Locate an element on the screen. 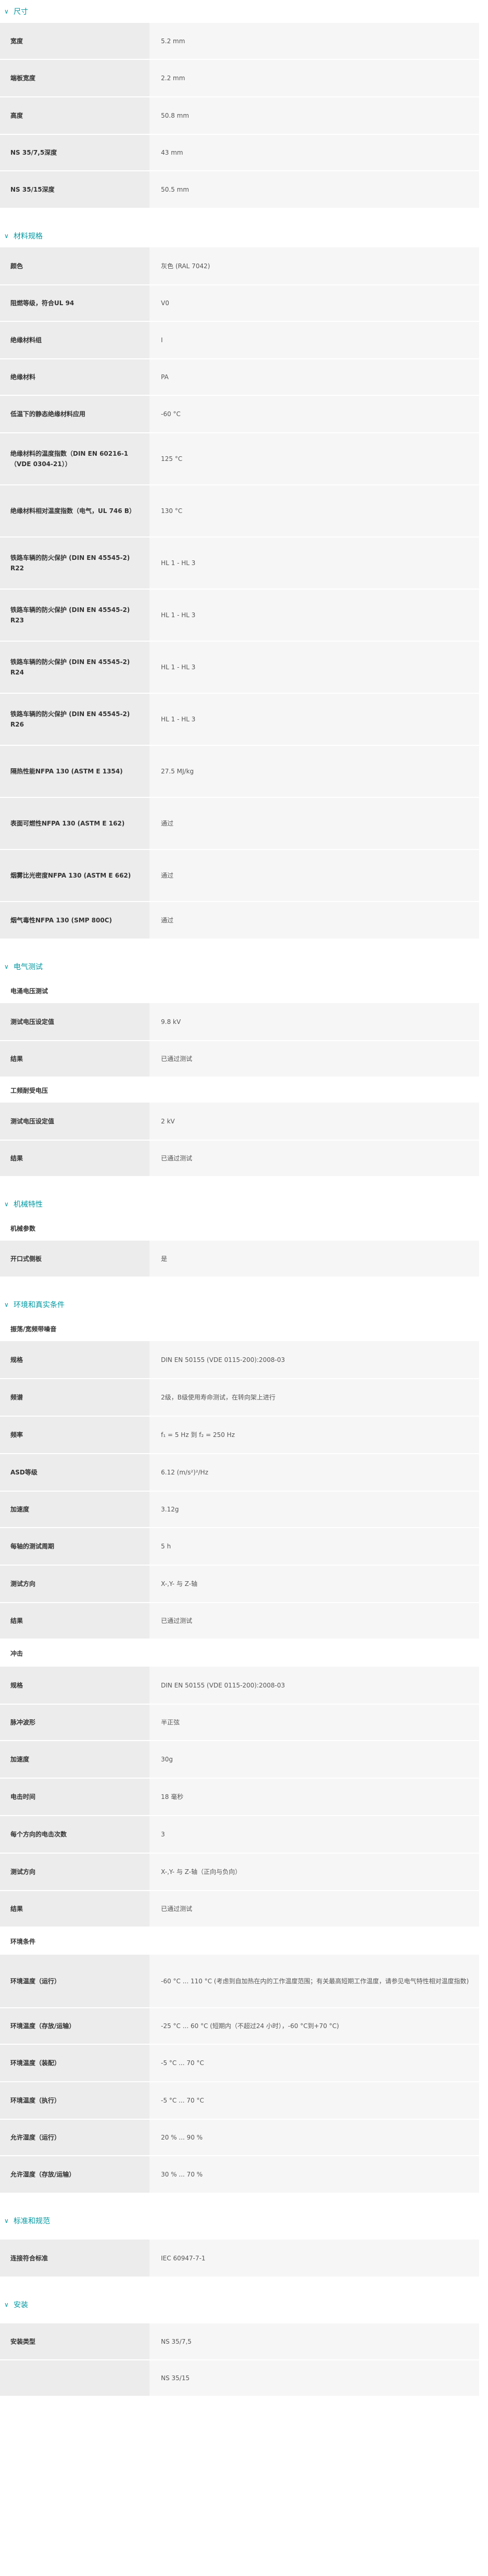 Image resolution: width=488 pixels, height=2576 pixels. spec-row: 连接符合标准 IEC 60947-7-1 is located at coordinates (239, 2259).